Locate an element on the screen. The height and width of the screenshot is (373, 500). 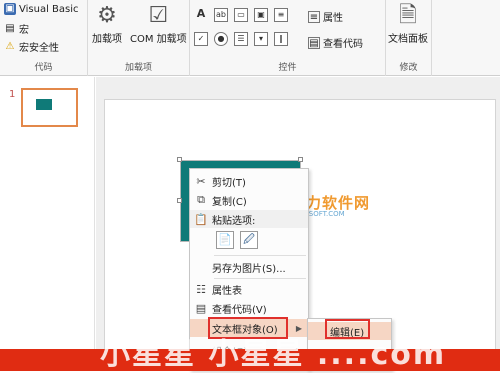
ribbon-group-controls: A ab ▭ ▣ ≡ ✓ ● ☰ ▾ ‖ ≡ 属性 ▤ 查看代码 控件 is located at coordinates (288, 38).